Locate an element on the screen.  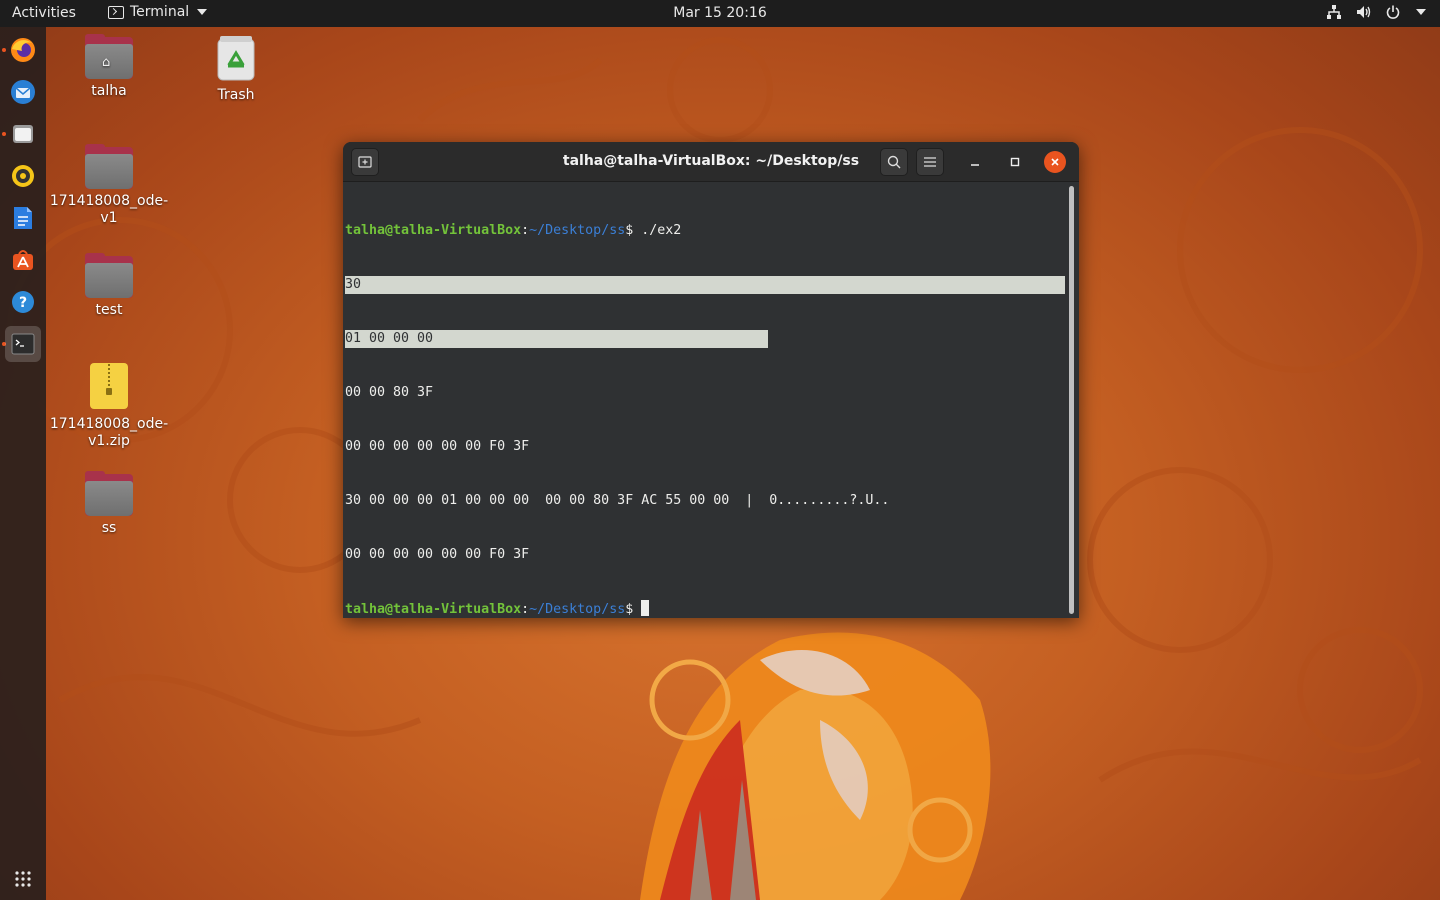
text-cursor is located at coordinates (645, 608).